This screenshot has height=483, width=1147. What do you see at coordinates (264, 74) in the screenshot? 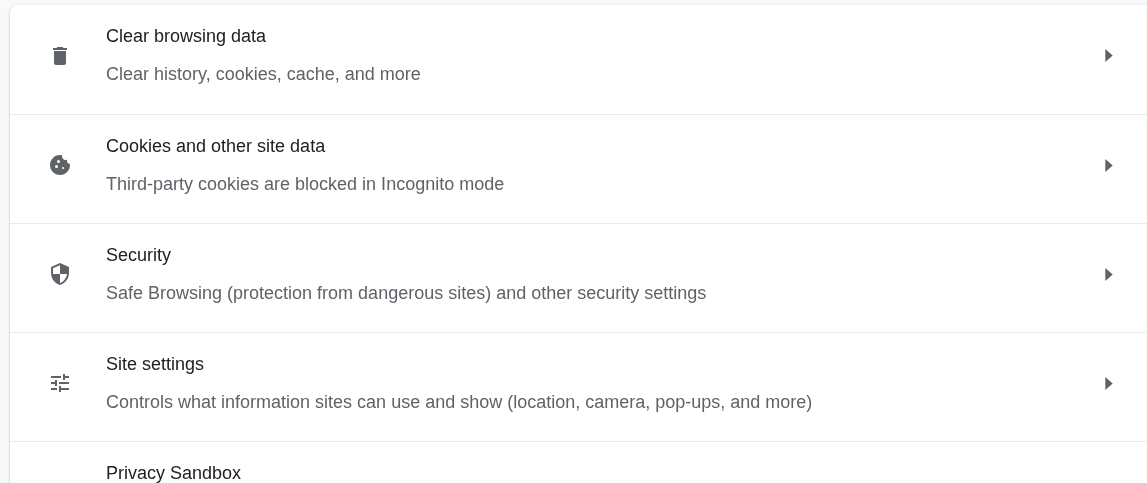
I see `row-description: Clear history, cookies, cache, and more` at bounding box center [264, 74].